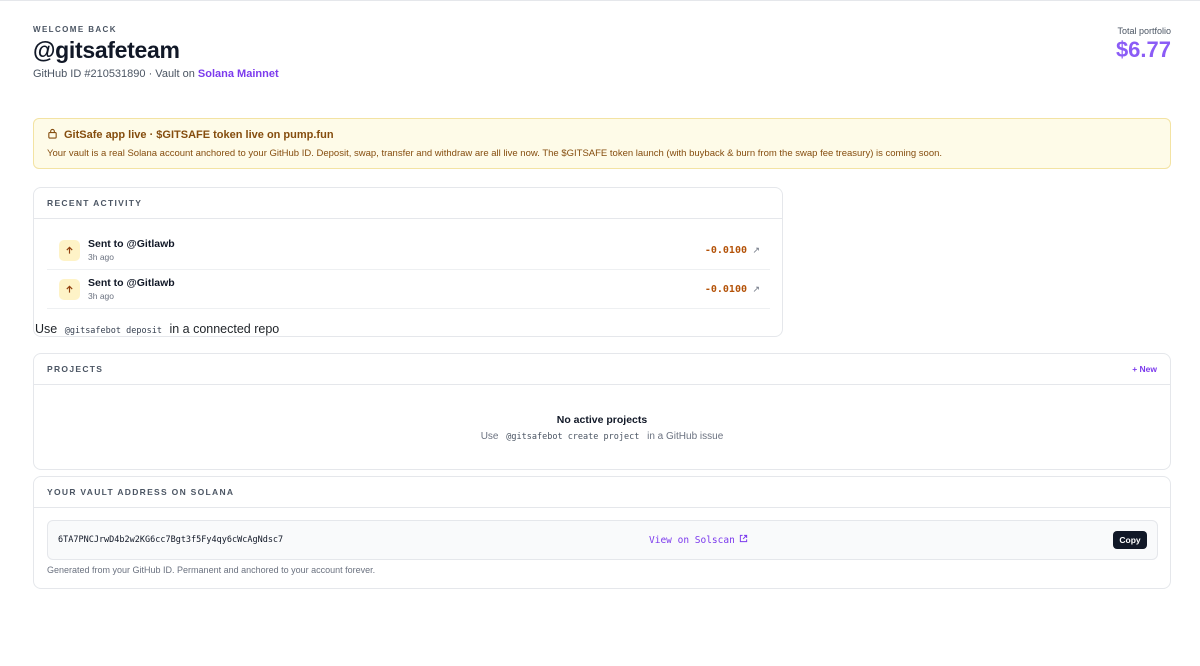 The width and height of the screenshot is (1200, 666). I want to click on github-id-text: GitHub ID #210531890 · Vault on, so click(114, 74).